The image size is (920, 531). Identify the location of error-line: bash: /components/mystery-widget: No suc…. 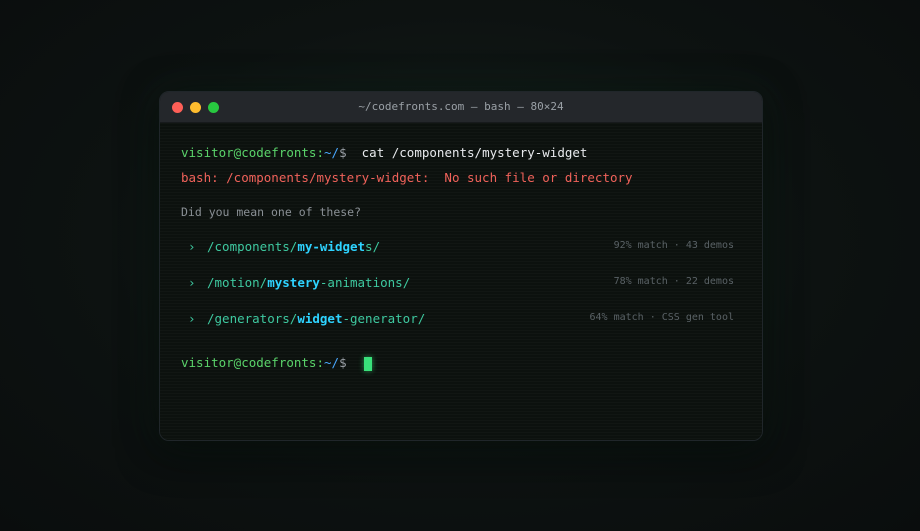
(407, 177).